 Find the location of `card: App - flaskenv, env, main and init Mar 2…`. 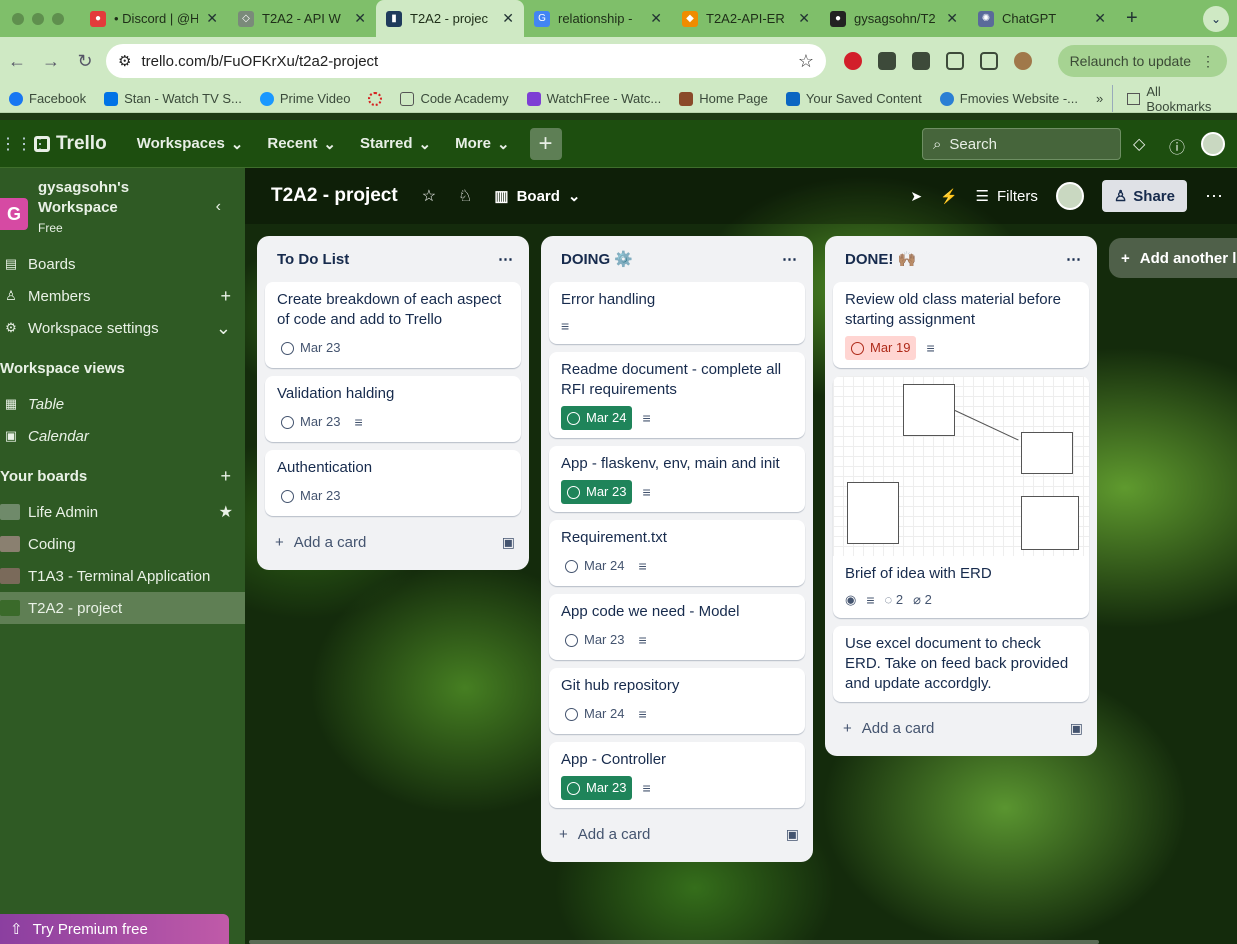

card: App - flaskenv, env, main and init Mar 2… is located at coordinates (677, 479).